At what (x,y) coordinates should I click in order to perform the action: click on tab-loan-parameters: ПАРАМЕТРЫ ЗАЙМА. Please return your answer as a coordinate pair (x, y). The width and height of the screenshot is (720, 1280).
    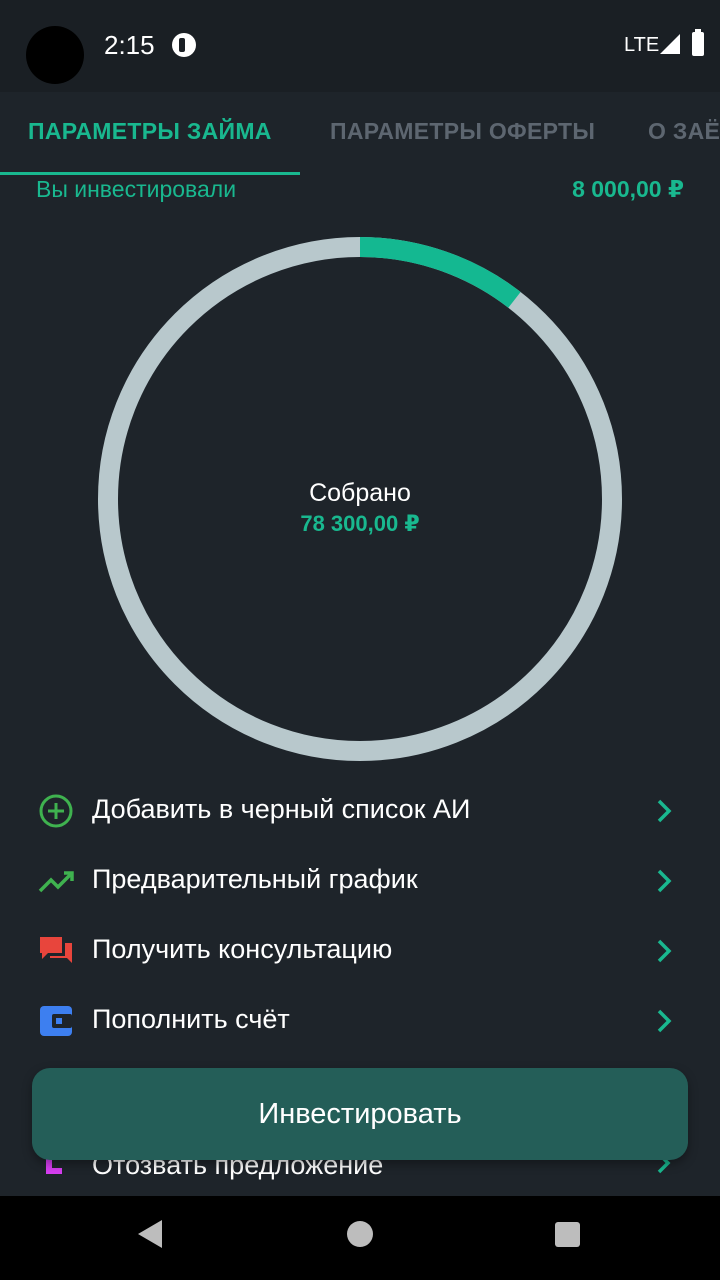
    Looking at the image, I should click on (150, 131).